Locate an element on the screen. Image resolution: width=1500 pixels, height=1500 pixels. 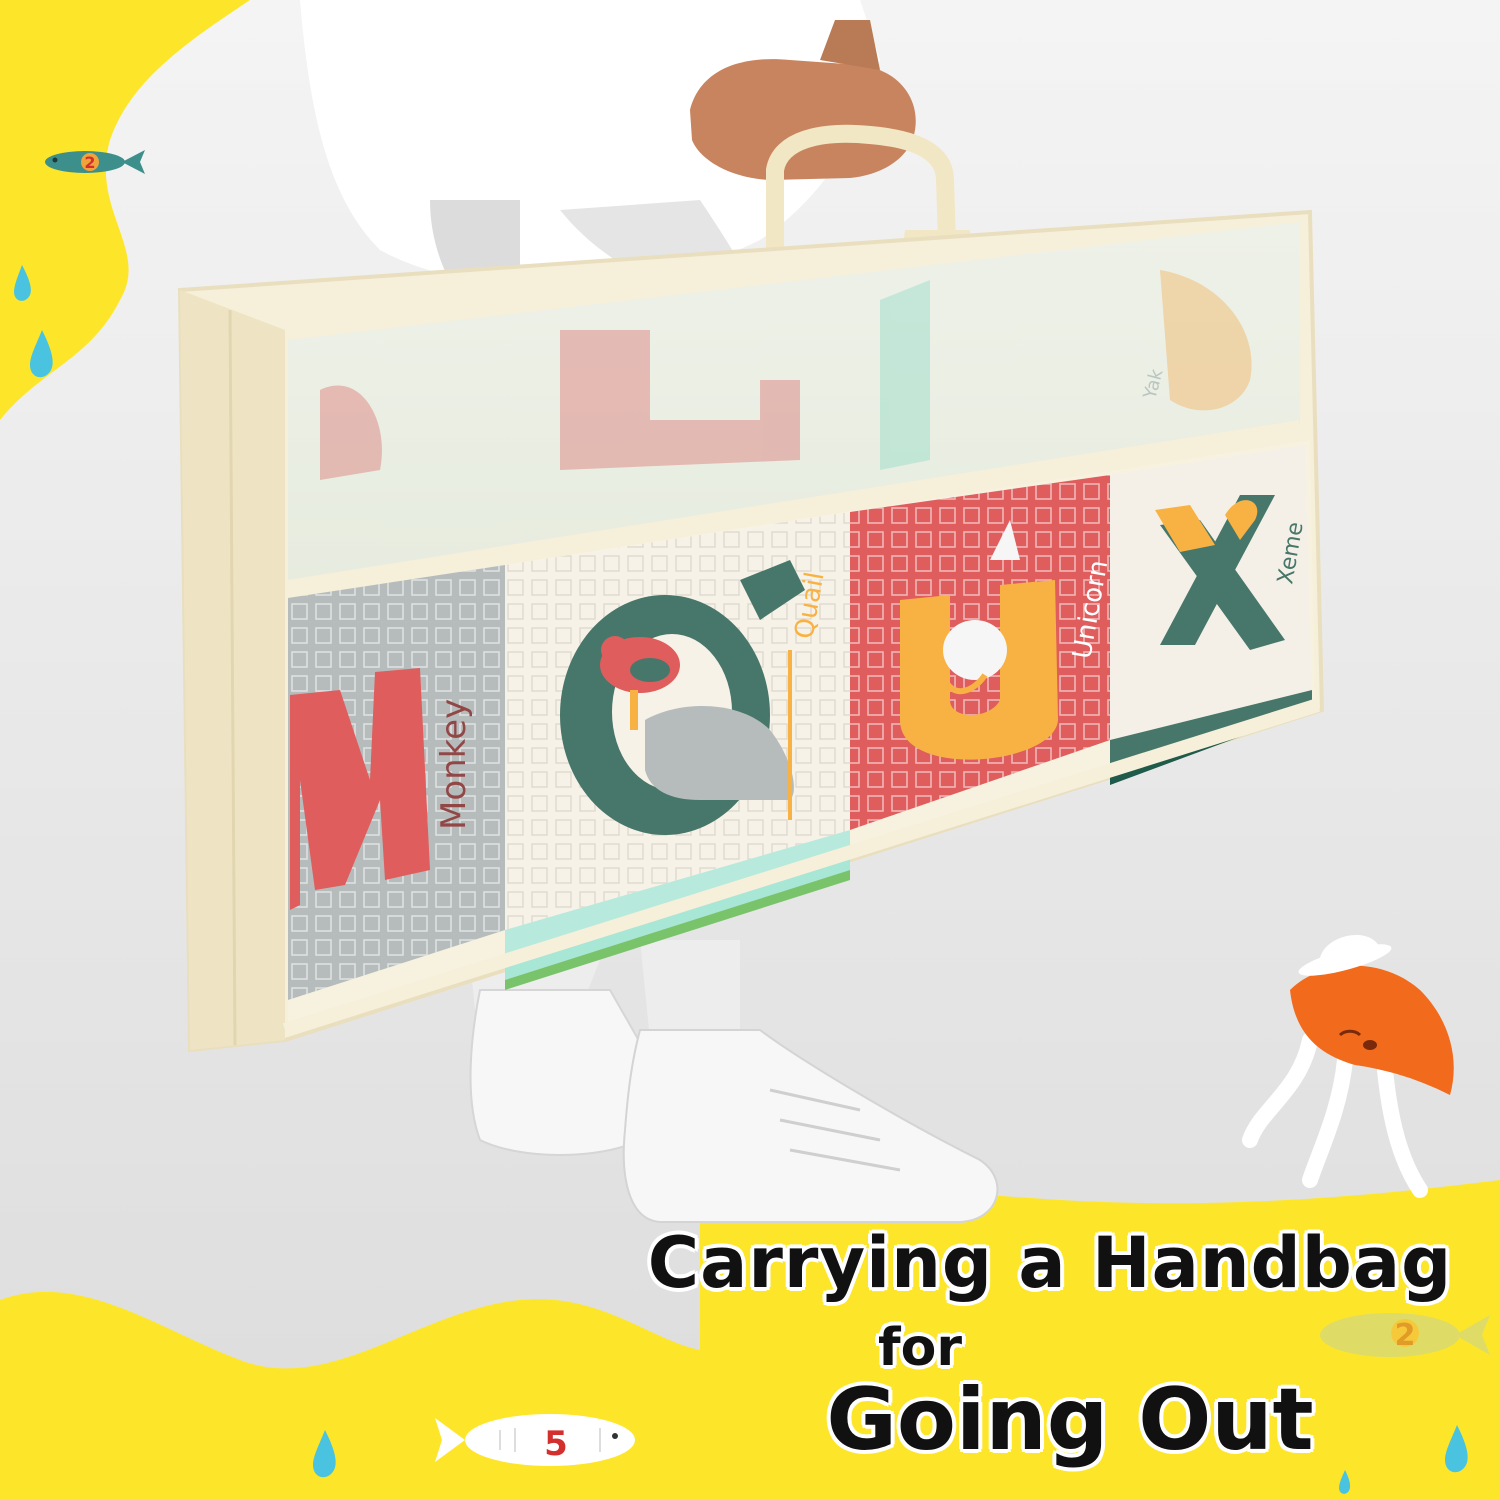
fish-number-right: 2 is located at coordinates (1405, 1335).